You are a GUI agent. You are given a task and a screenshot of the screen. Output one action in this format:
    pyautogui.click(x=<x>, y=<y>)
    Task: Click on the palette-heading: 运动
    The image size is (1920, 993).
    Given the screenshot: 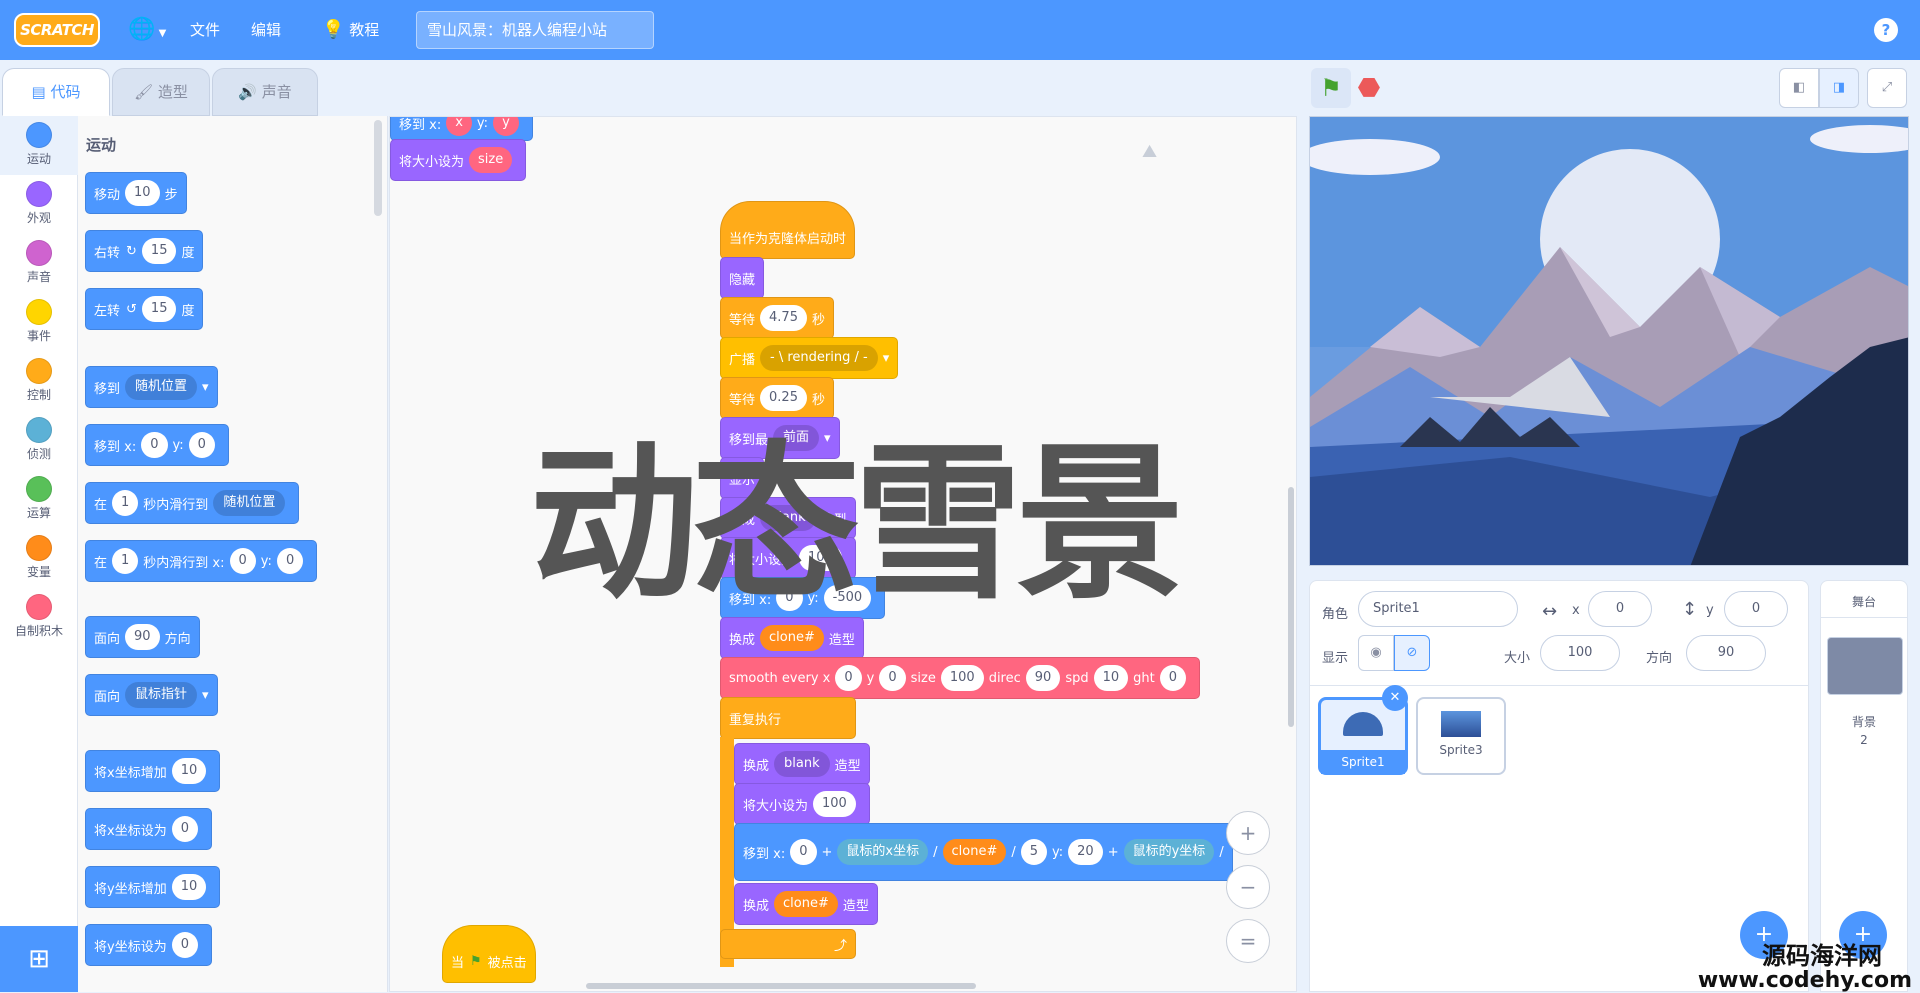 What is the action you would take?
    pyautogui.click(x=101, y=144)
    